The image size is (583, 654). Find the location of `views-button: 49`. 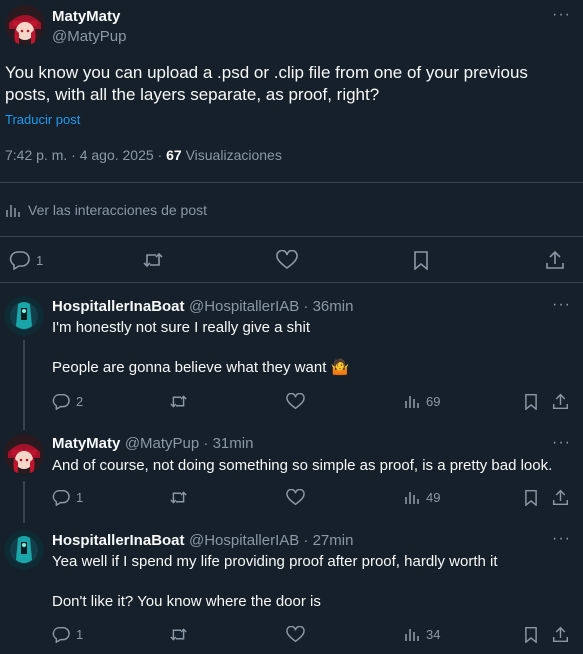

views-button: 49 is located at coordinates (422, 497).